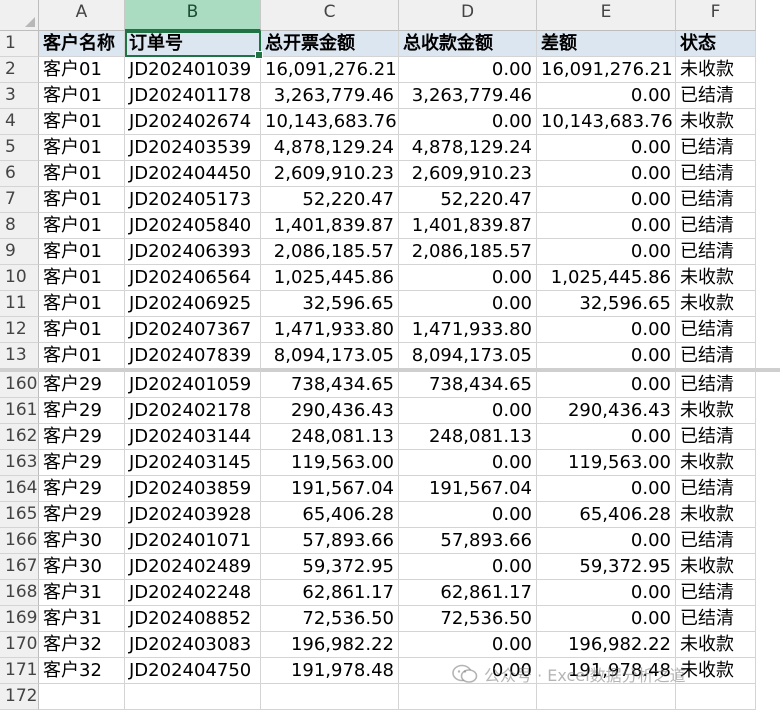 The image size is (780, 710). I want to click on cell-invoiced: 1,025,445.86, so click(330, 278).